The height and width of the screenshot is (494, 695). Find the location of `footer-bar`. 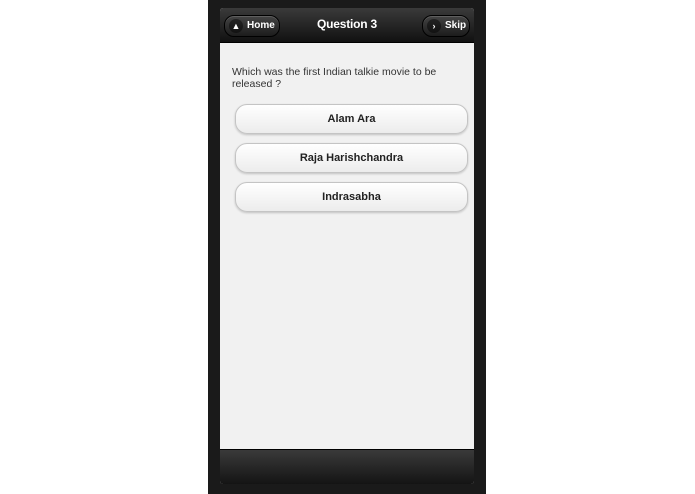

footer-bar is located at coordinates (347, 466).